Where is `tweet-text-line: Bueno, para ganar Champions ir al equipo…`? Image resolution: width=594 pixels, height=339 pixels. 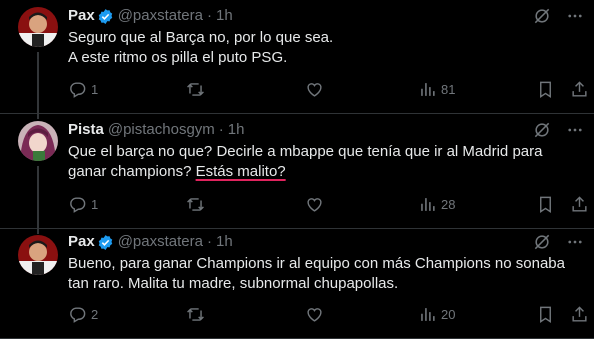
tweet-text-line: Bueno, para ganar Champions ir al equipo… is located at coordinates (316, 263).